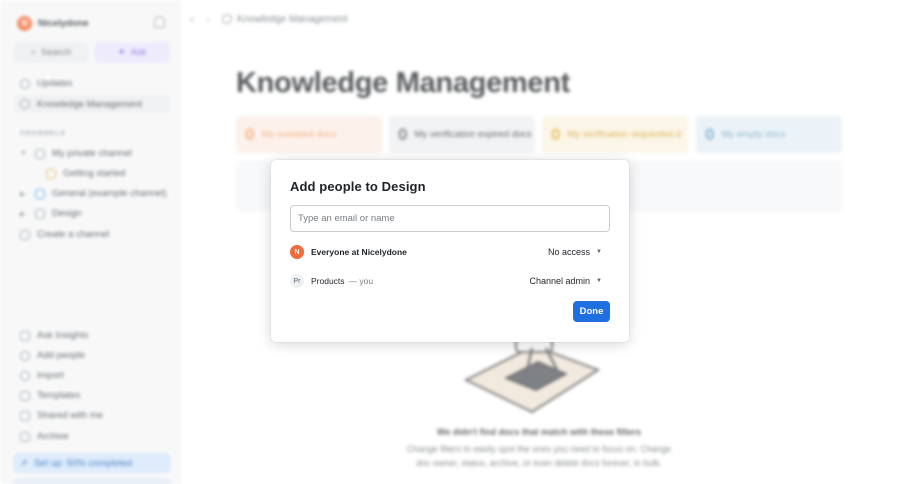 This screenshot has width=900, height=484. Describe the element at coordinates (361, 281) in the screenshot. I see `member-you-tag: — you` at that location.